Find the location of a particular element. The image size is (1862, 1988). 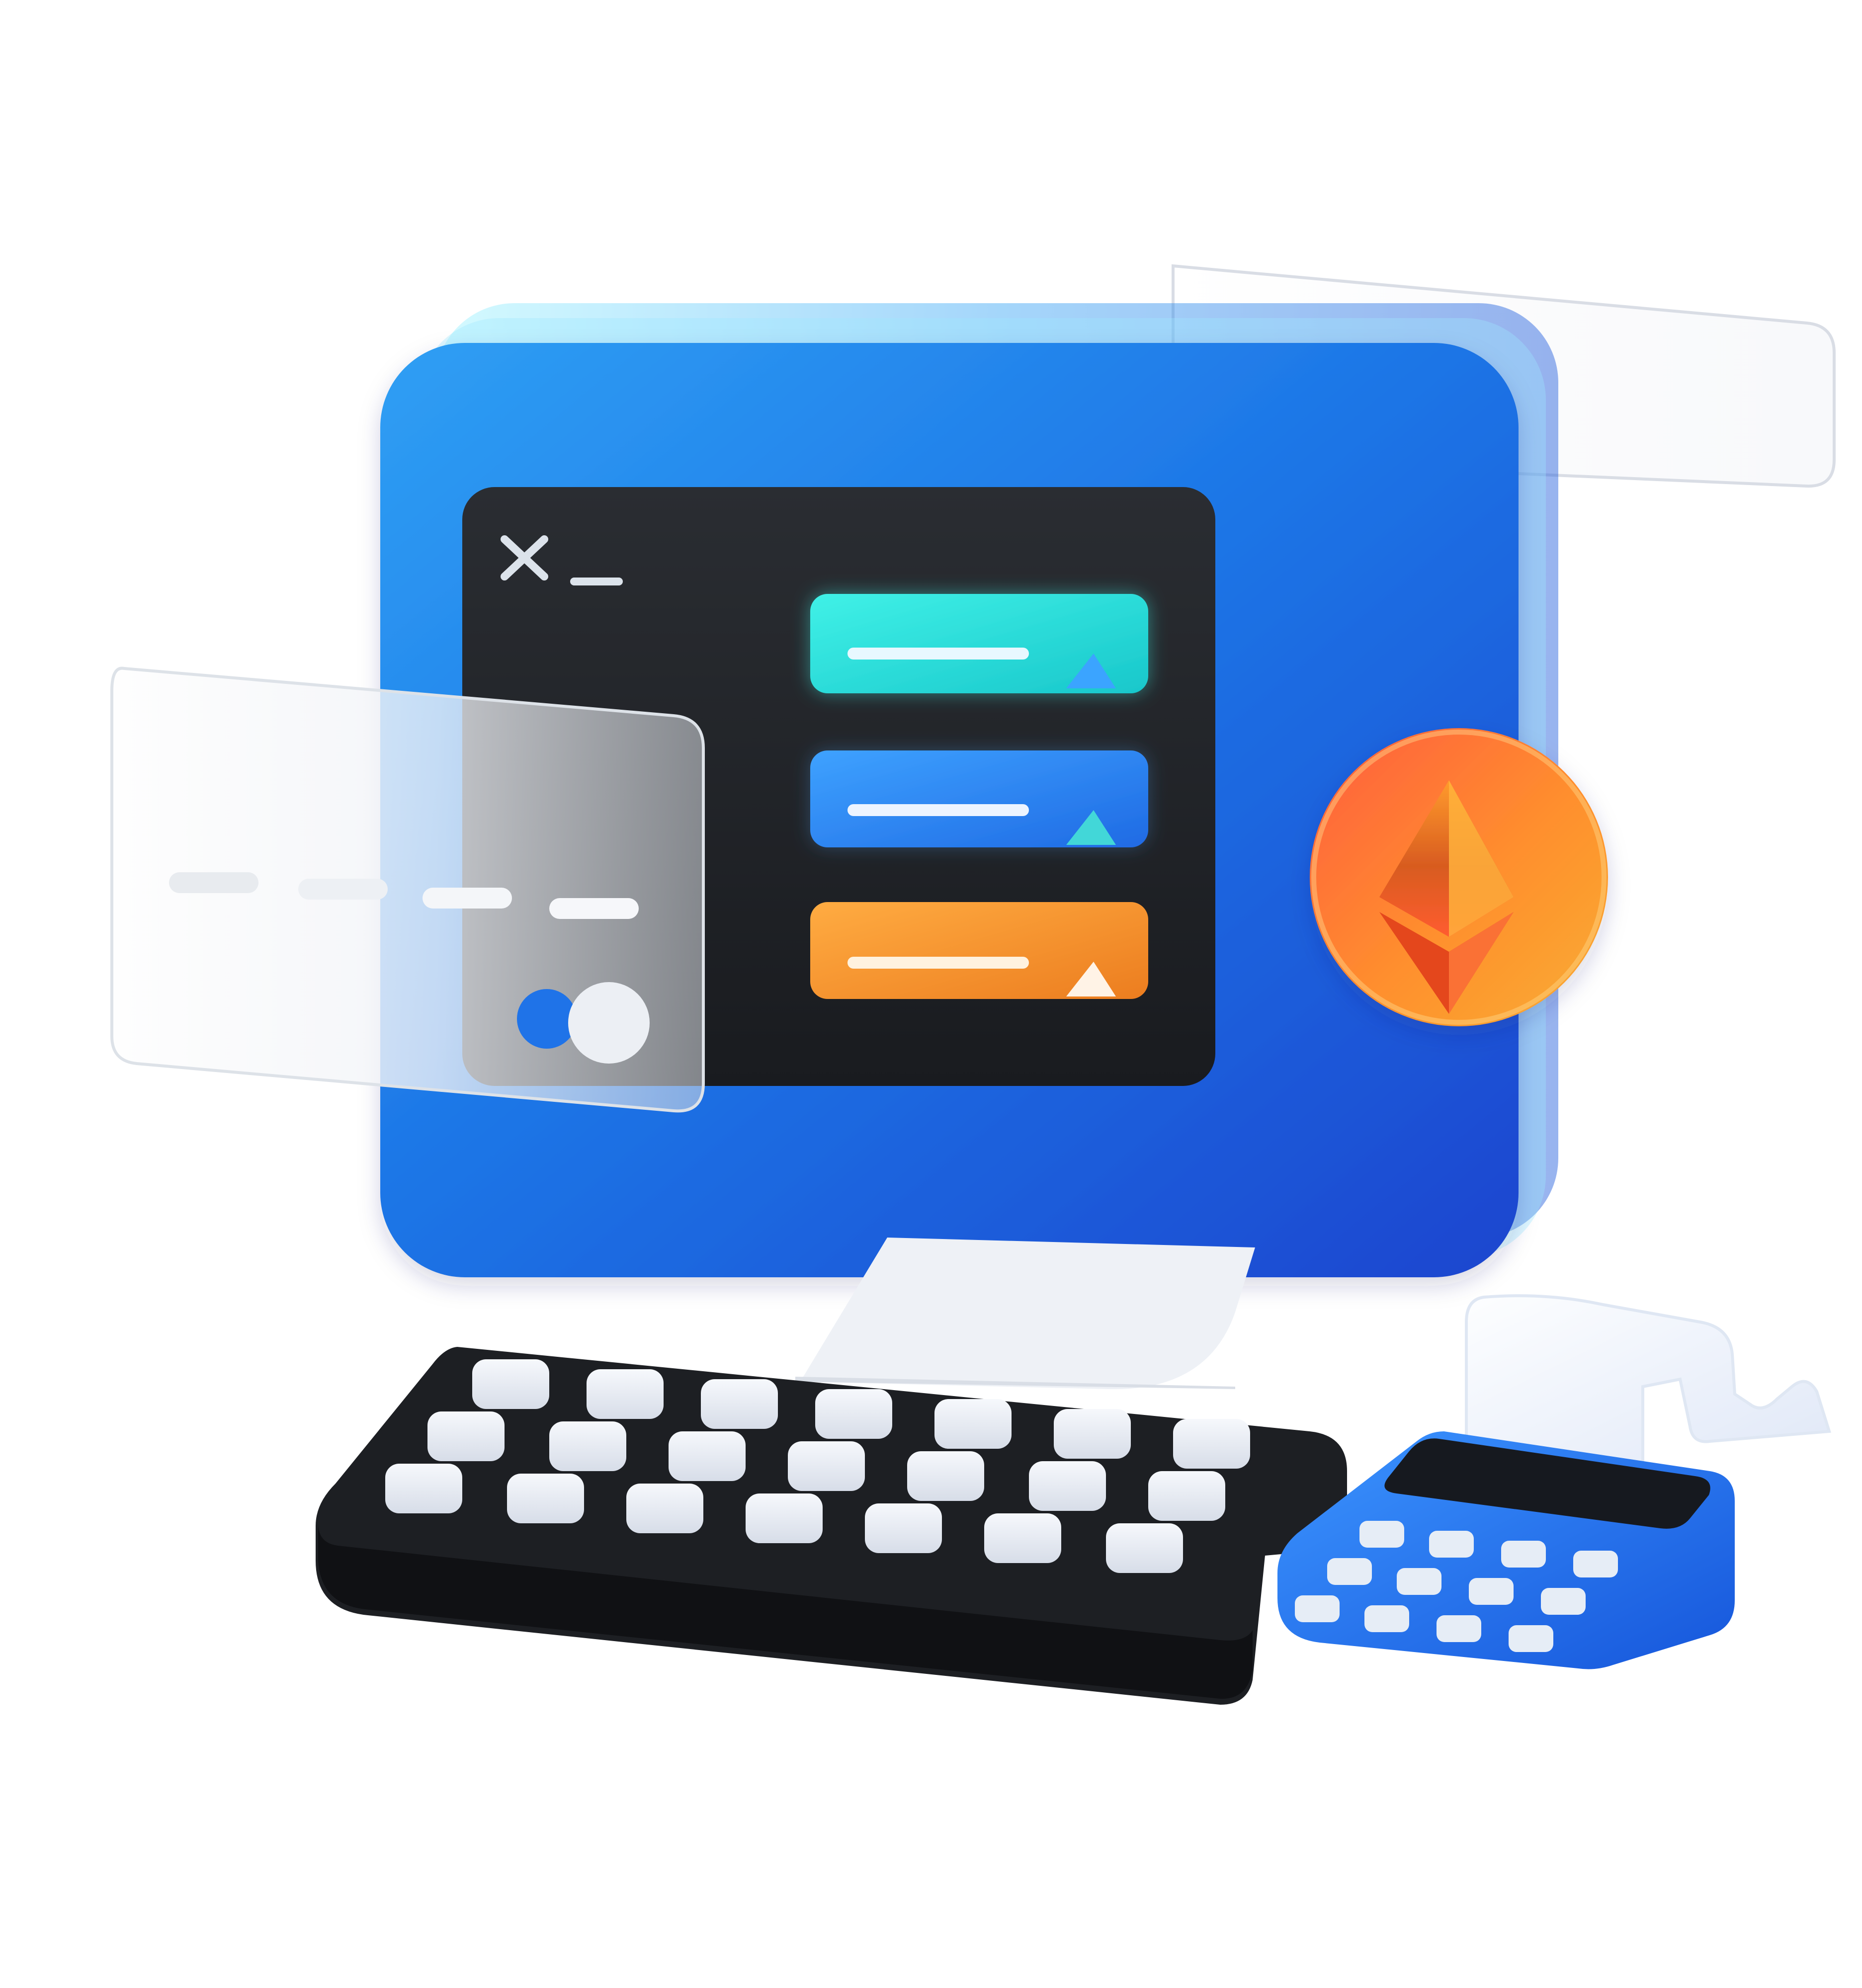

blue-list-item is located at coordinates (979, 798).